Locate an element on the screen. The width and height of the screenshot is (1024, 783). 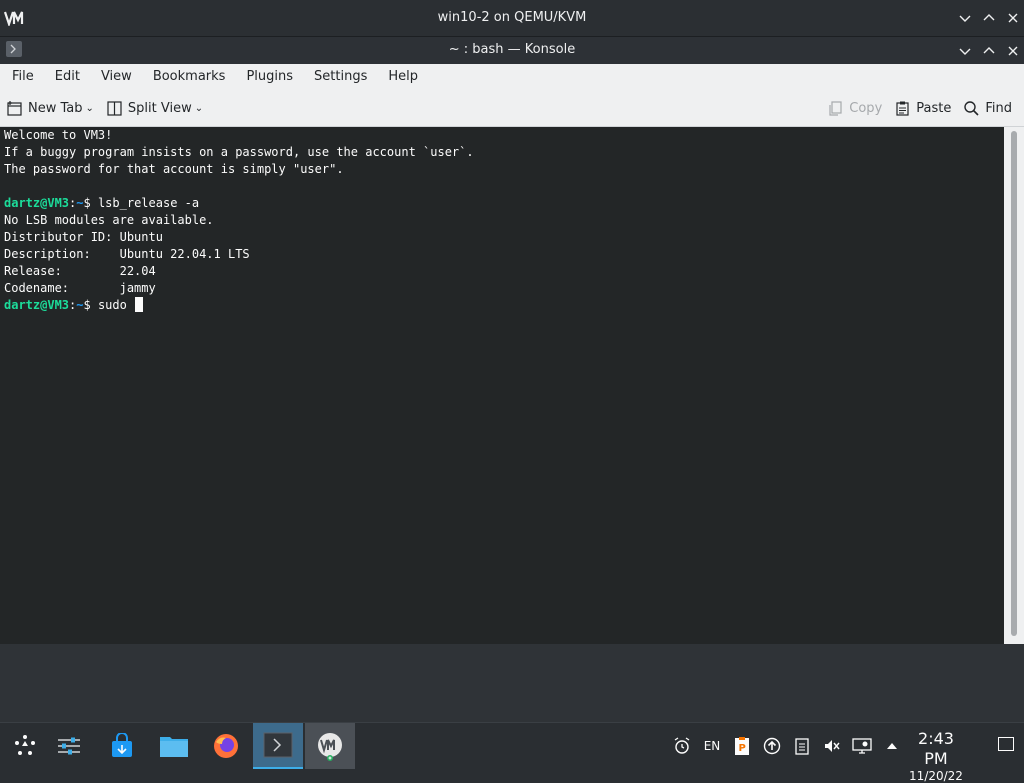
firefox-logo-icon is located at coordinates (226, 746).